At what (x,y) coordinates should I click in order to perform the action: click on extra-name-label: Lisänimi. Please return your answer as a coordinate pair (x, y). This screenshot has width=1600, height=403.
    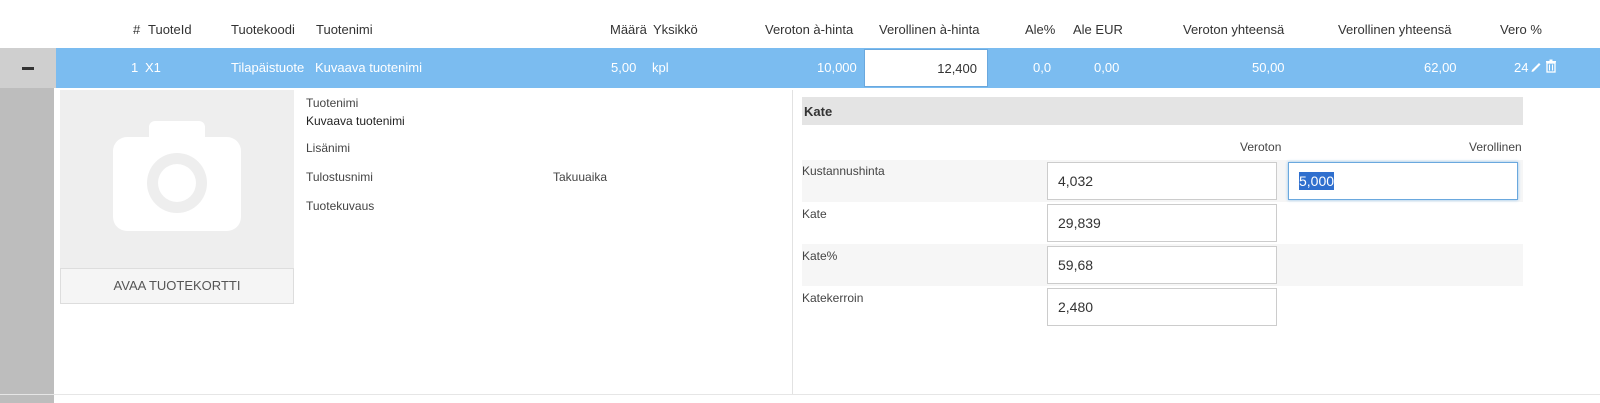
    Looking at the image, I should click on (328, 148).